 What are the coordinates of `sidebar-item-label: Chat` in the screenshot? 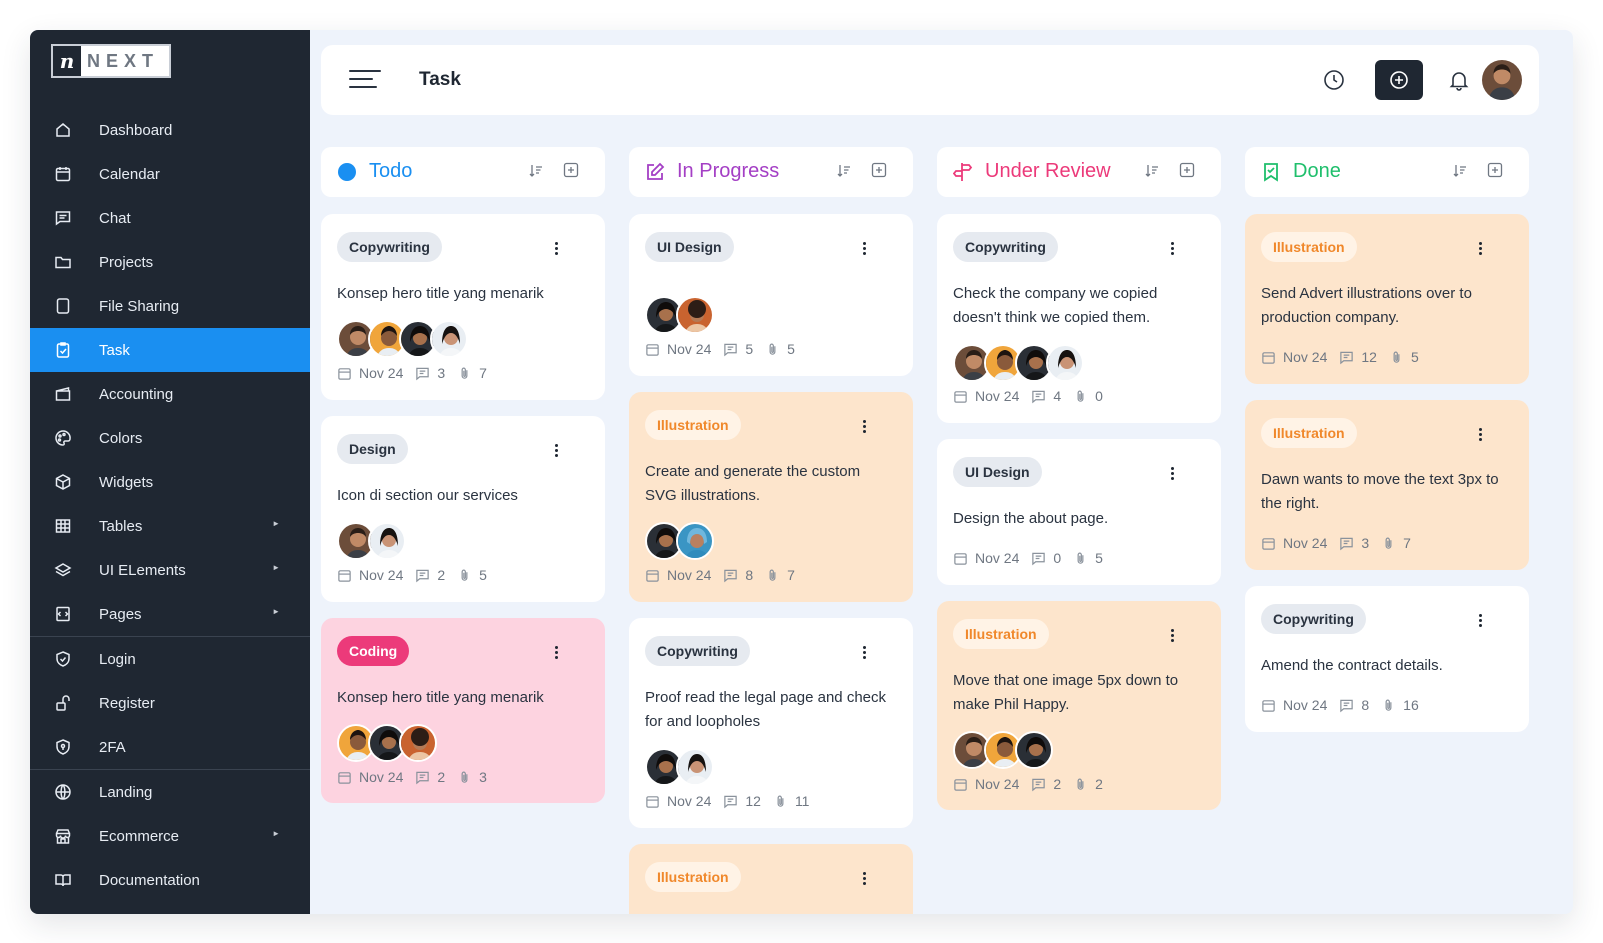 It's located at (115, 218).